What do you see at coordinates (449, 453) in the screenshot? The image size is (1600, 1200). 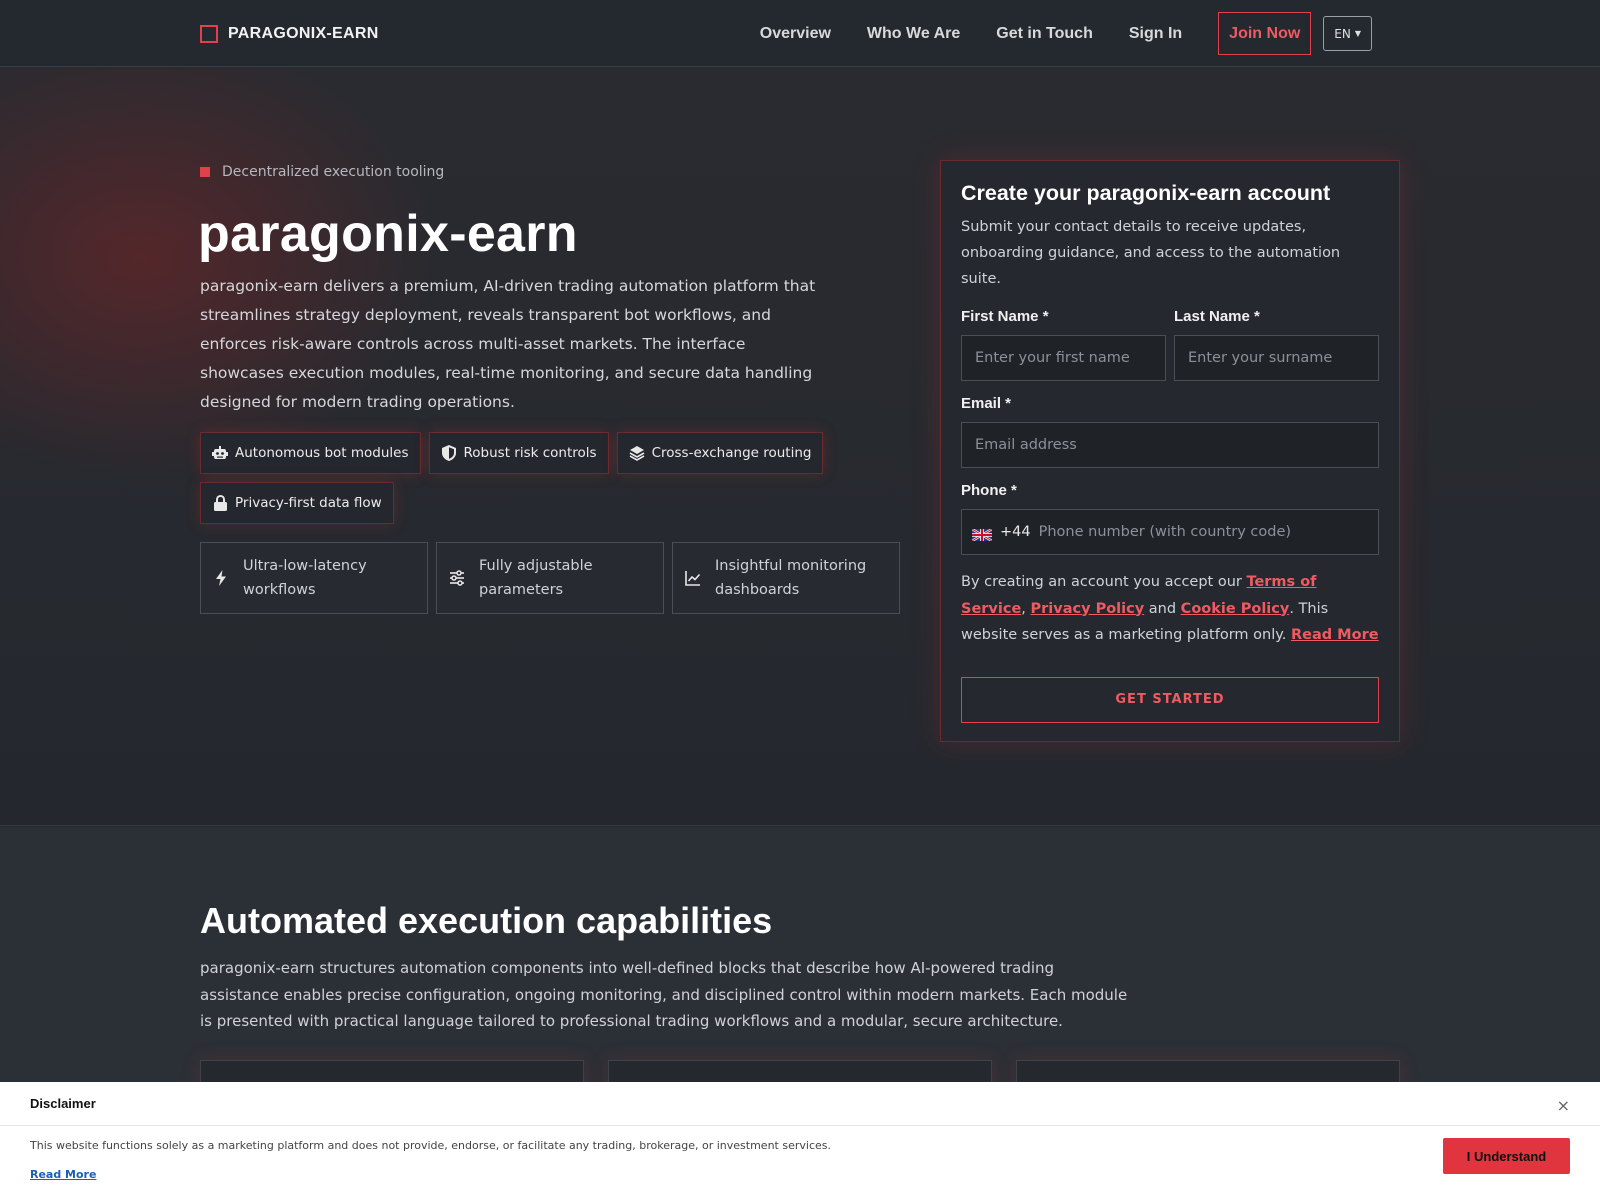 I see `shield-icon` at bounding box center [449, 453].